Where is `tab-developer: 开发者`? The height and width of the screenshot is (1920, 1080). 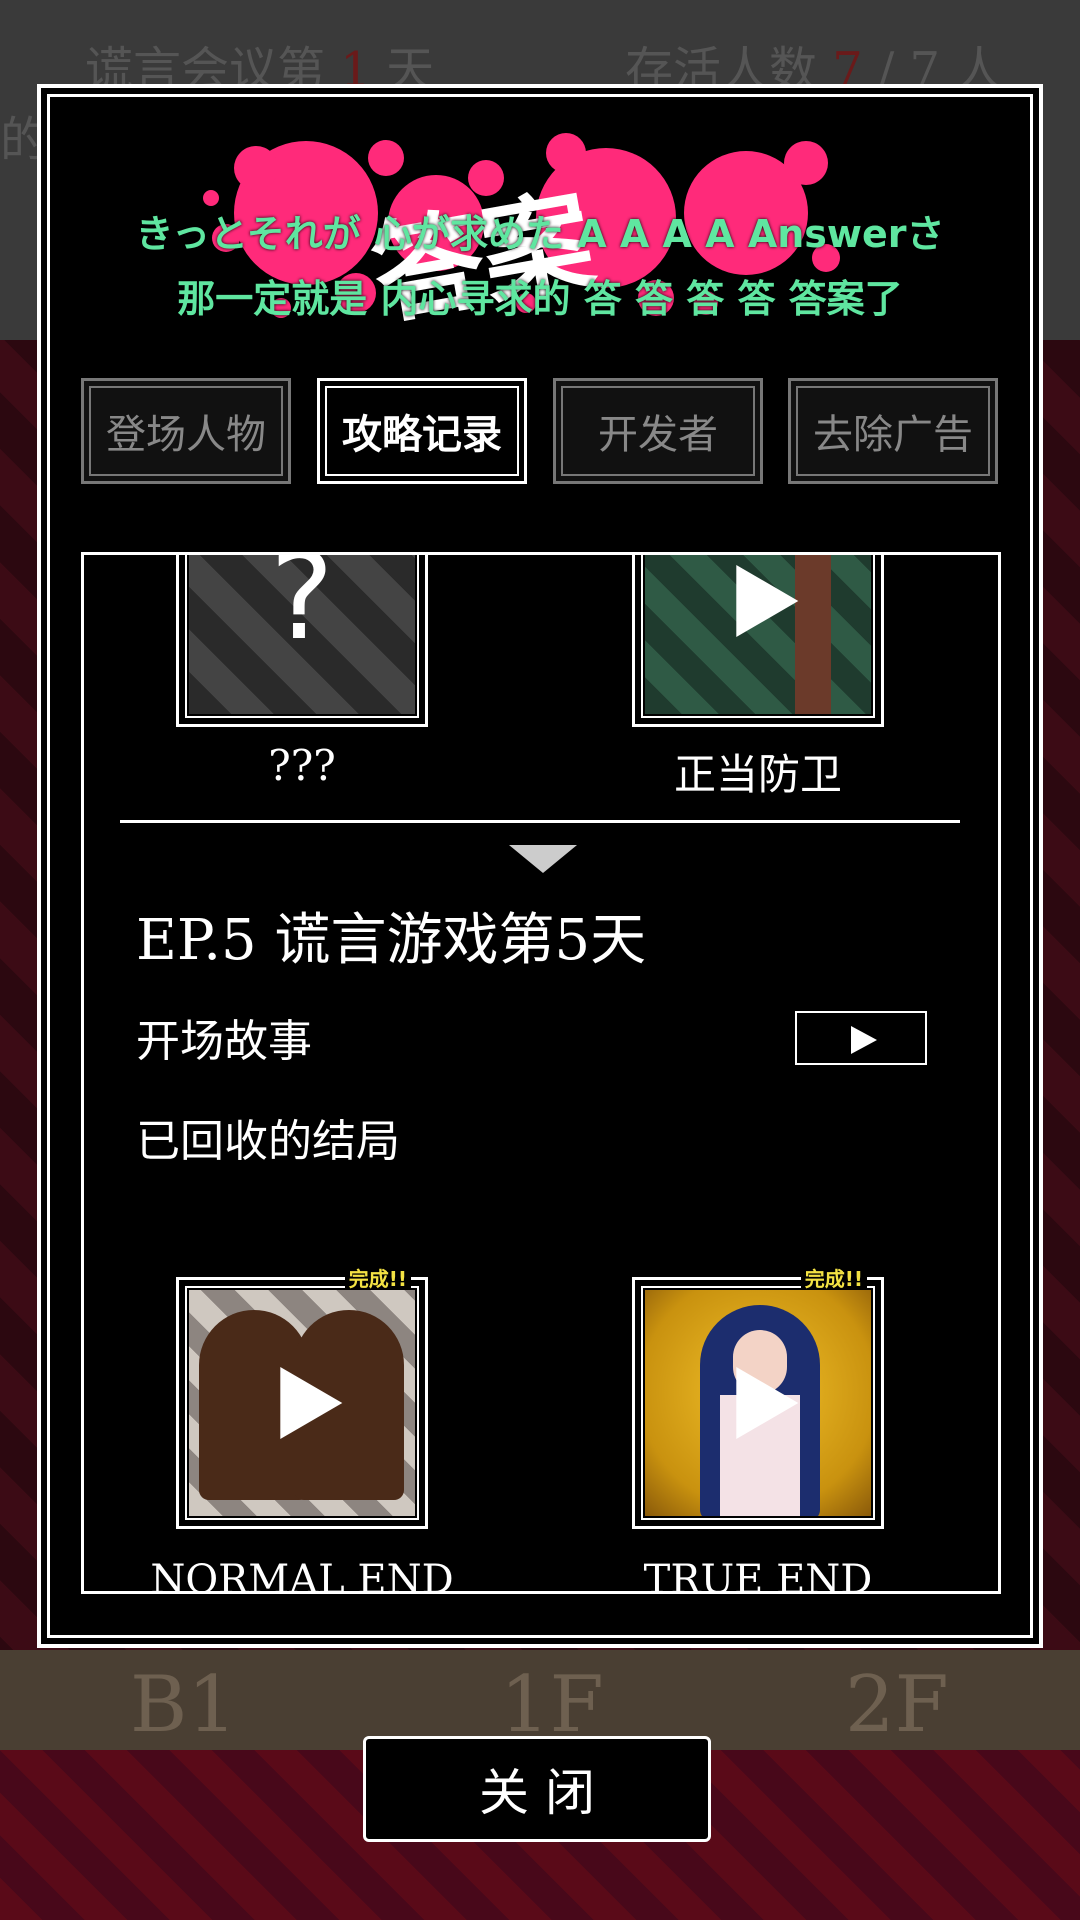
tab-developer: 开发者 is located at coordinates (658, 431).